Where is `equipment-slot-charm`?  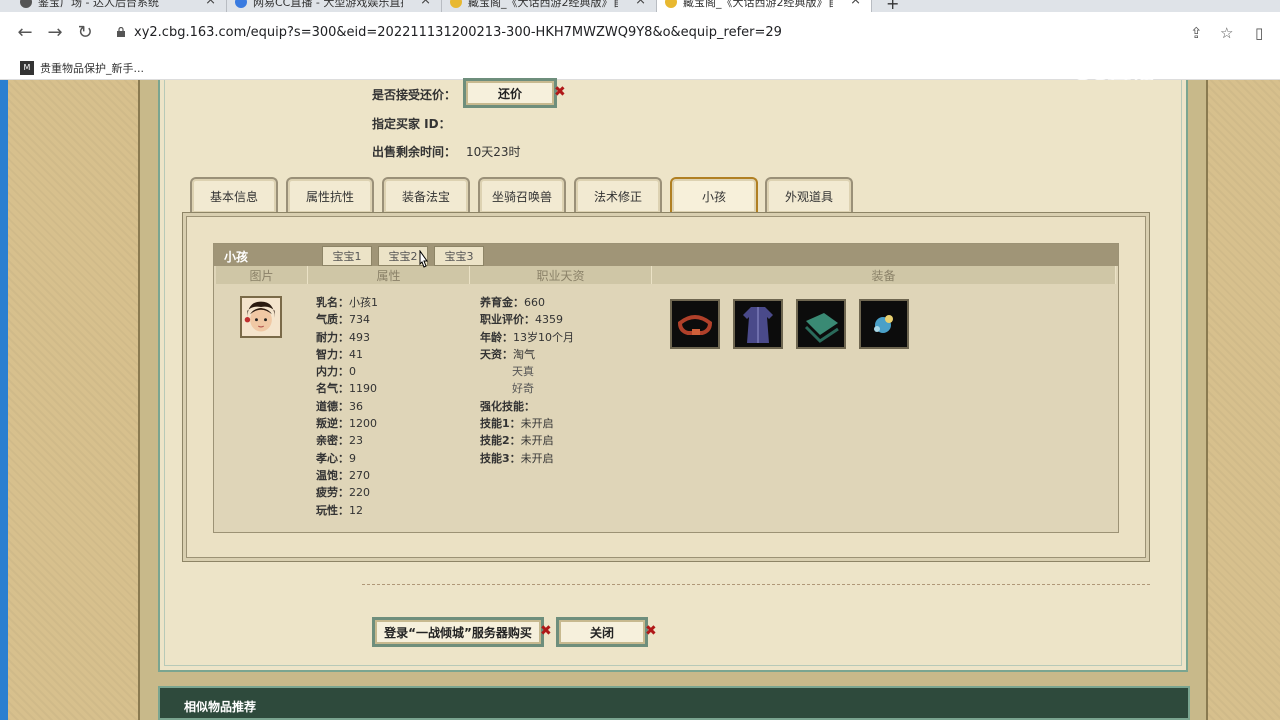 equipment-slot-charm is located at coordinates (884, 324).